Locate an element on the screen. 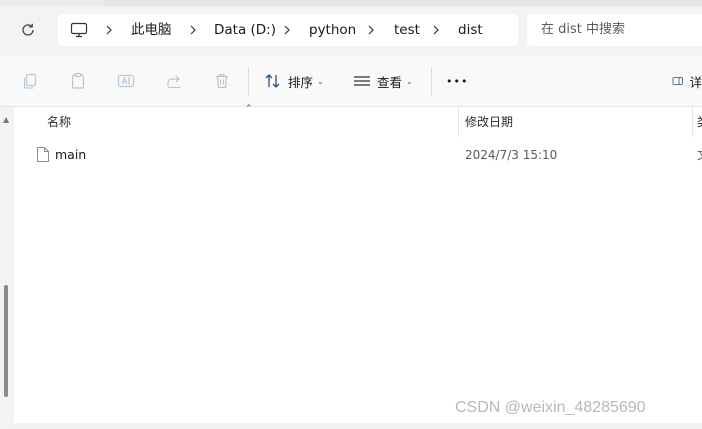 The image size is (702, 429). paste-icon is located at coordinates (78, 81).